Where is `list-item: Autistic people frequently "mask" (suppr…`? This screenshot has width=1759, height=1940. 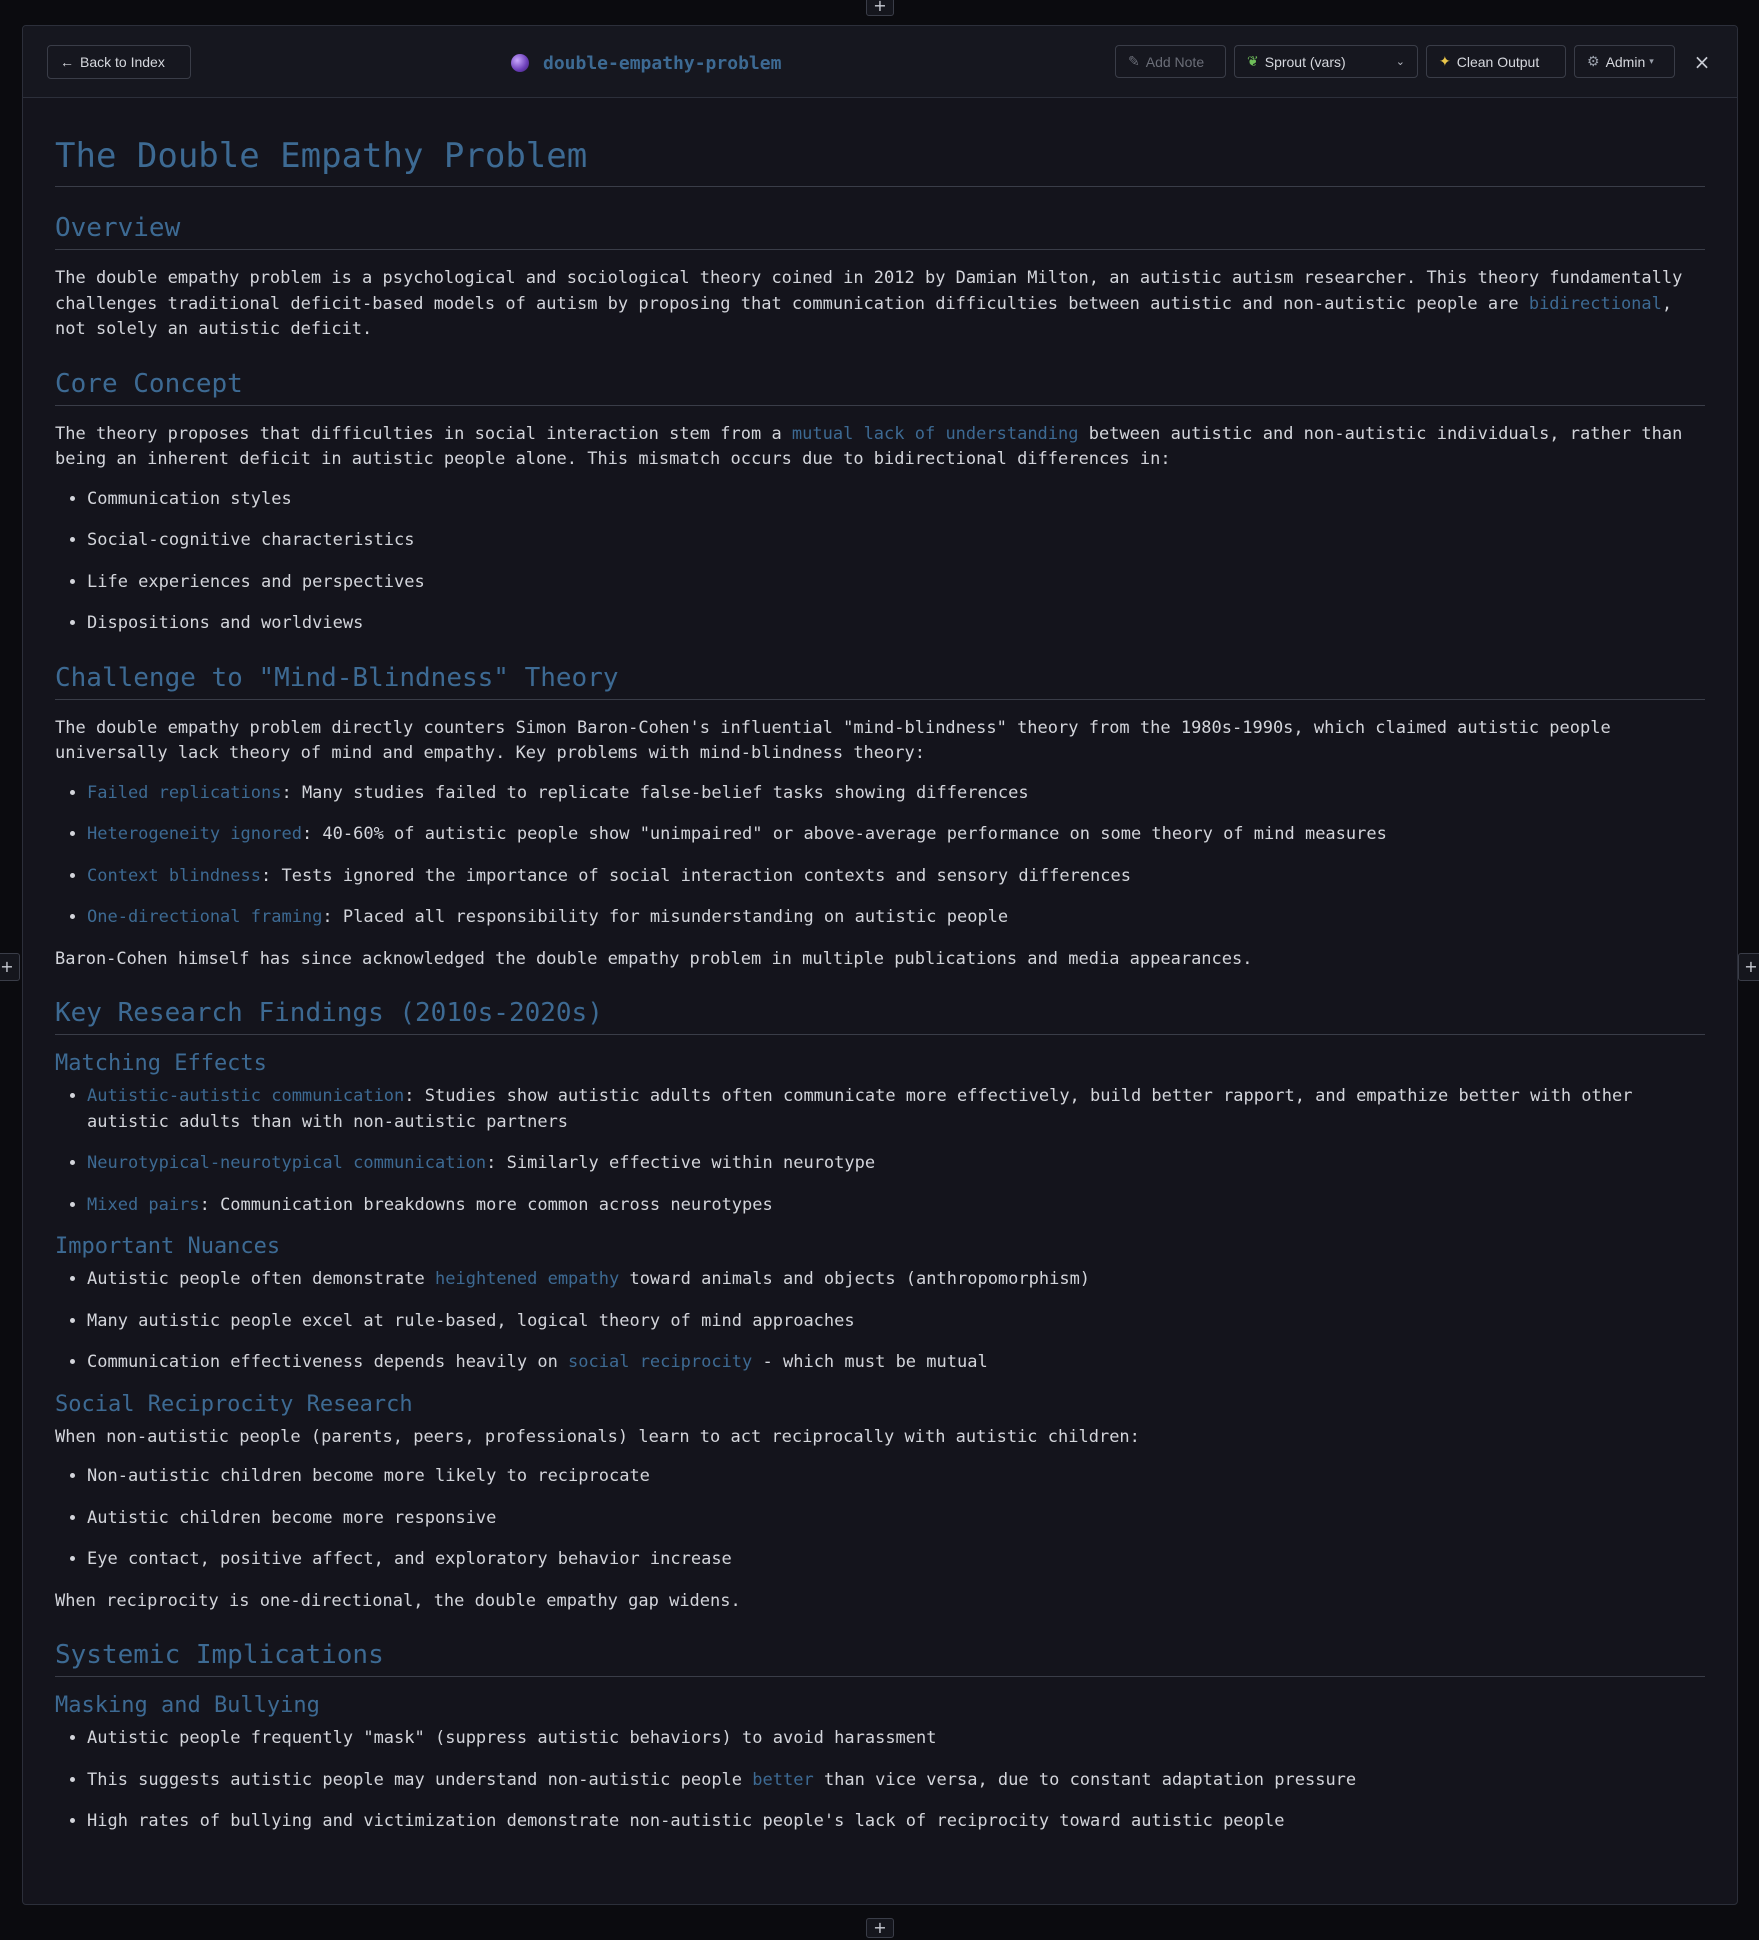 list-item: Autistic people frequently "mask" (suppr… is located at coordinates (896, 1739).